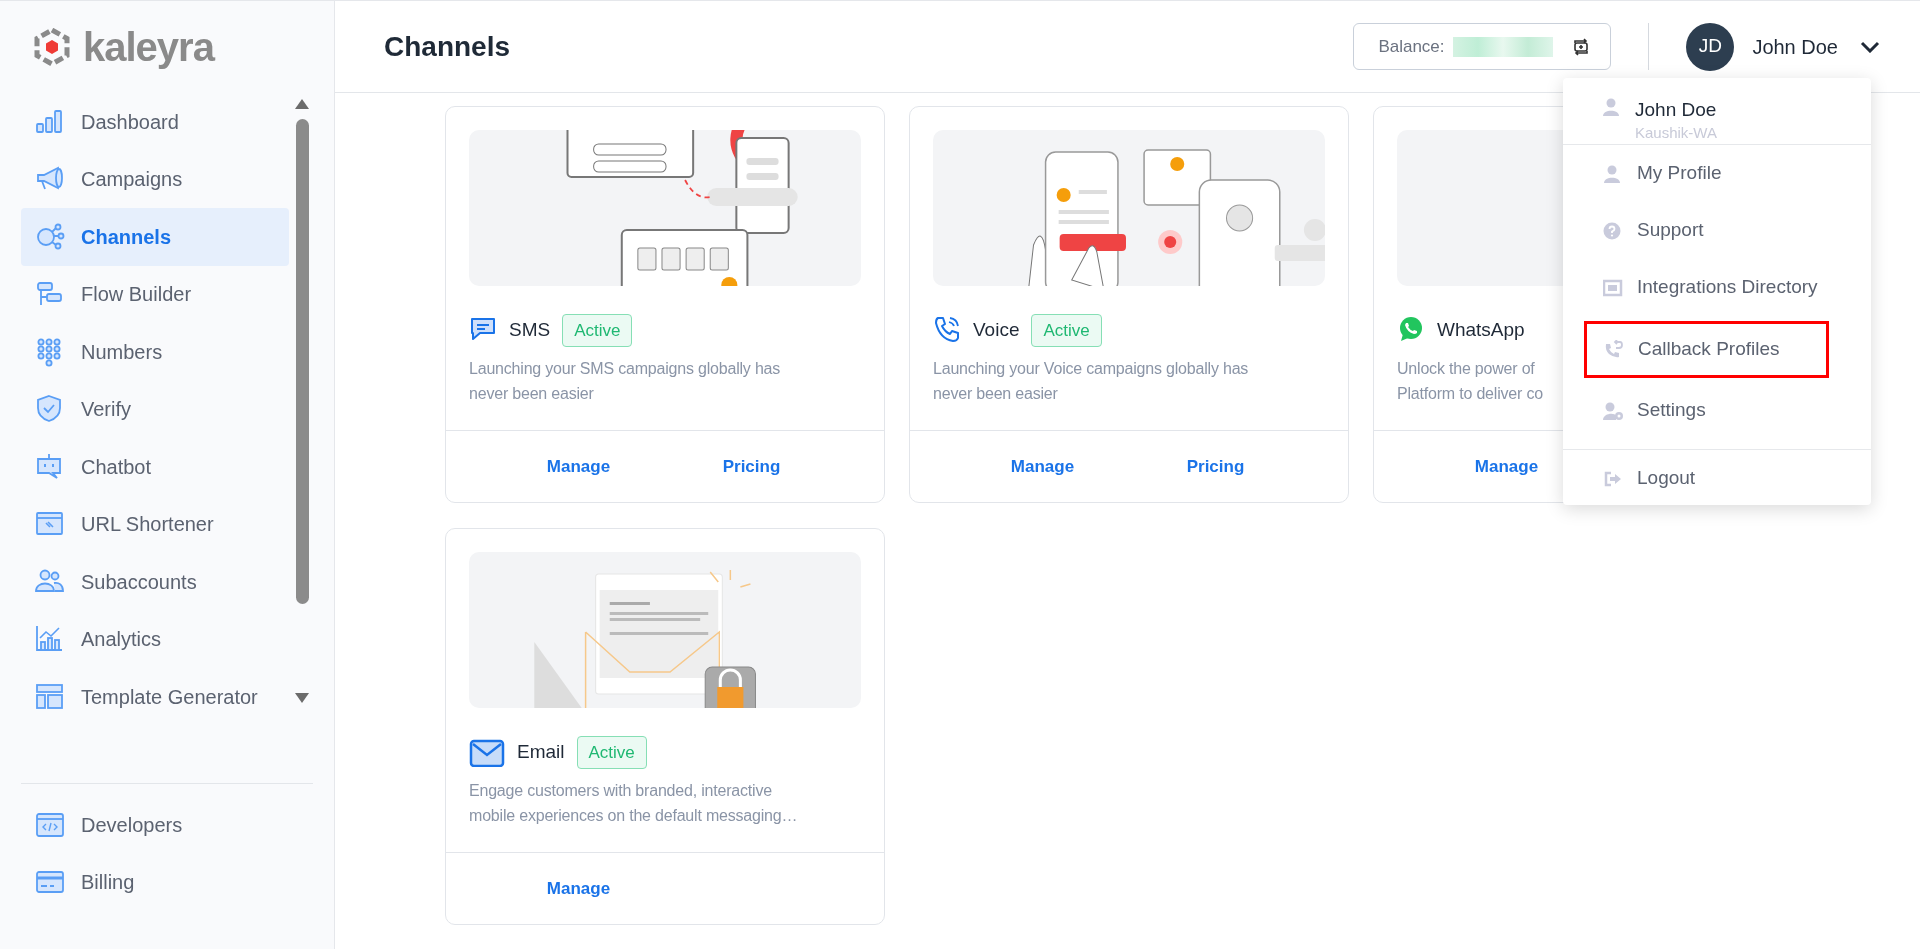 The image size is (1920, 949). Describe the element at coordinates (1676, 110) in the screenshot. I see `menu-user-name: John Doe` at that location.